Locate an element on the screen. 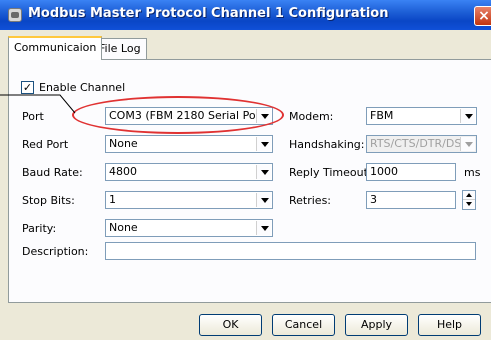 This screenshot has width=491, height=340. enable-channel-checkbox: ✓ is located at coordinates (27, 87).